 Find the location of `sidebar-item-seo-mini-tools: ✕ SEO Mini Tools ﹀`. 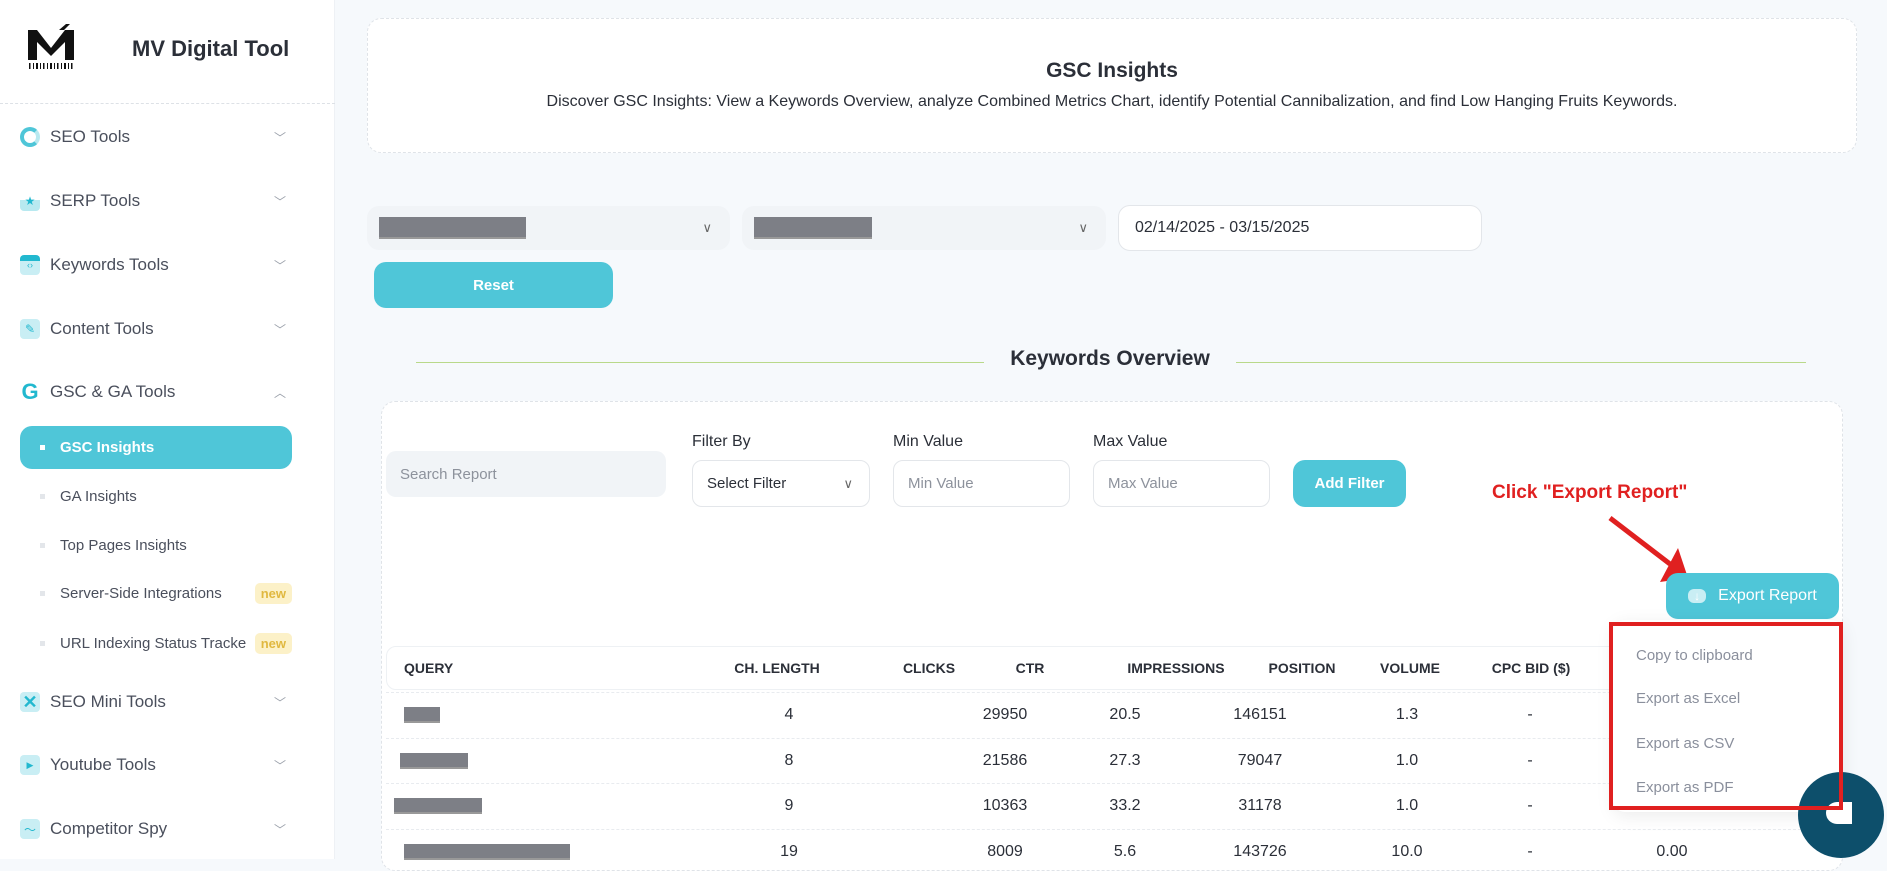

sidebar-item-seo-mini-tools: ✕ SEO Mini Tools ﹀ is located at coordinates (156, 702).